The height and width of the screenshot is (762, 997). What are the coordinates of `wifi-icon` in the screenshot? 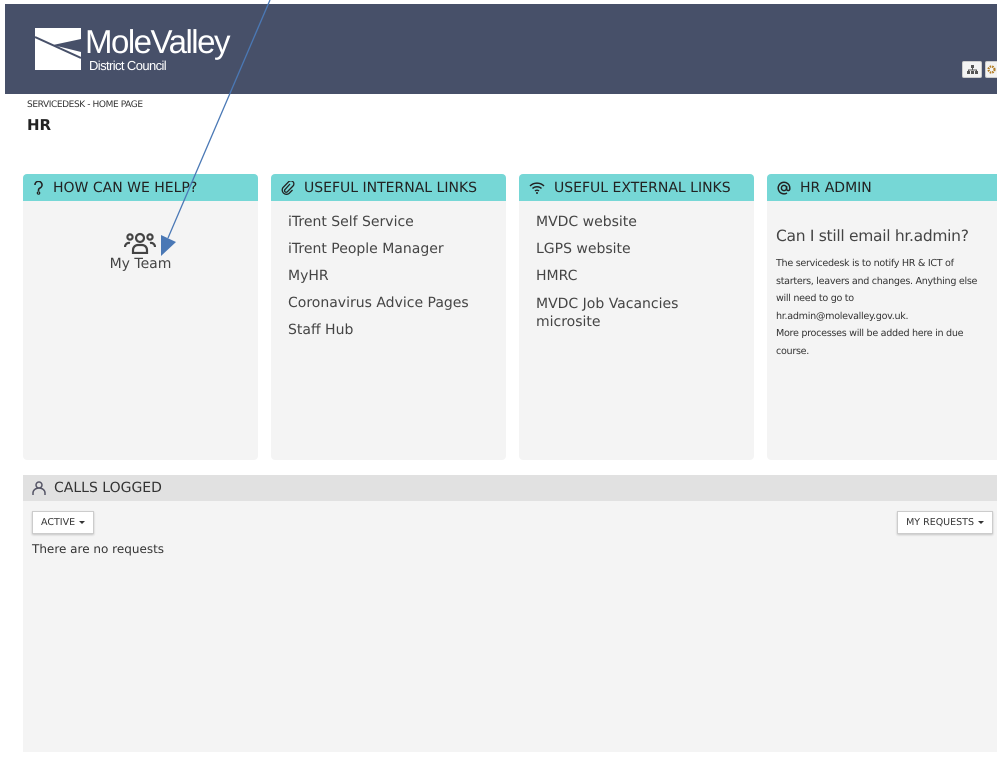 It's located at (537, 187).